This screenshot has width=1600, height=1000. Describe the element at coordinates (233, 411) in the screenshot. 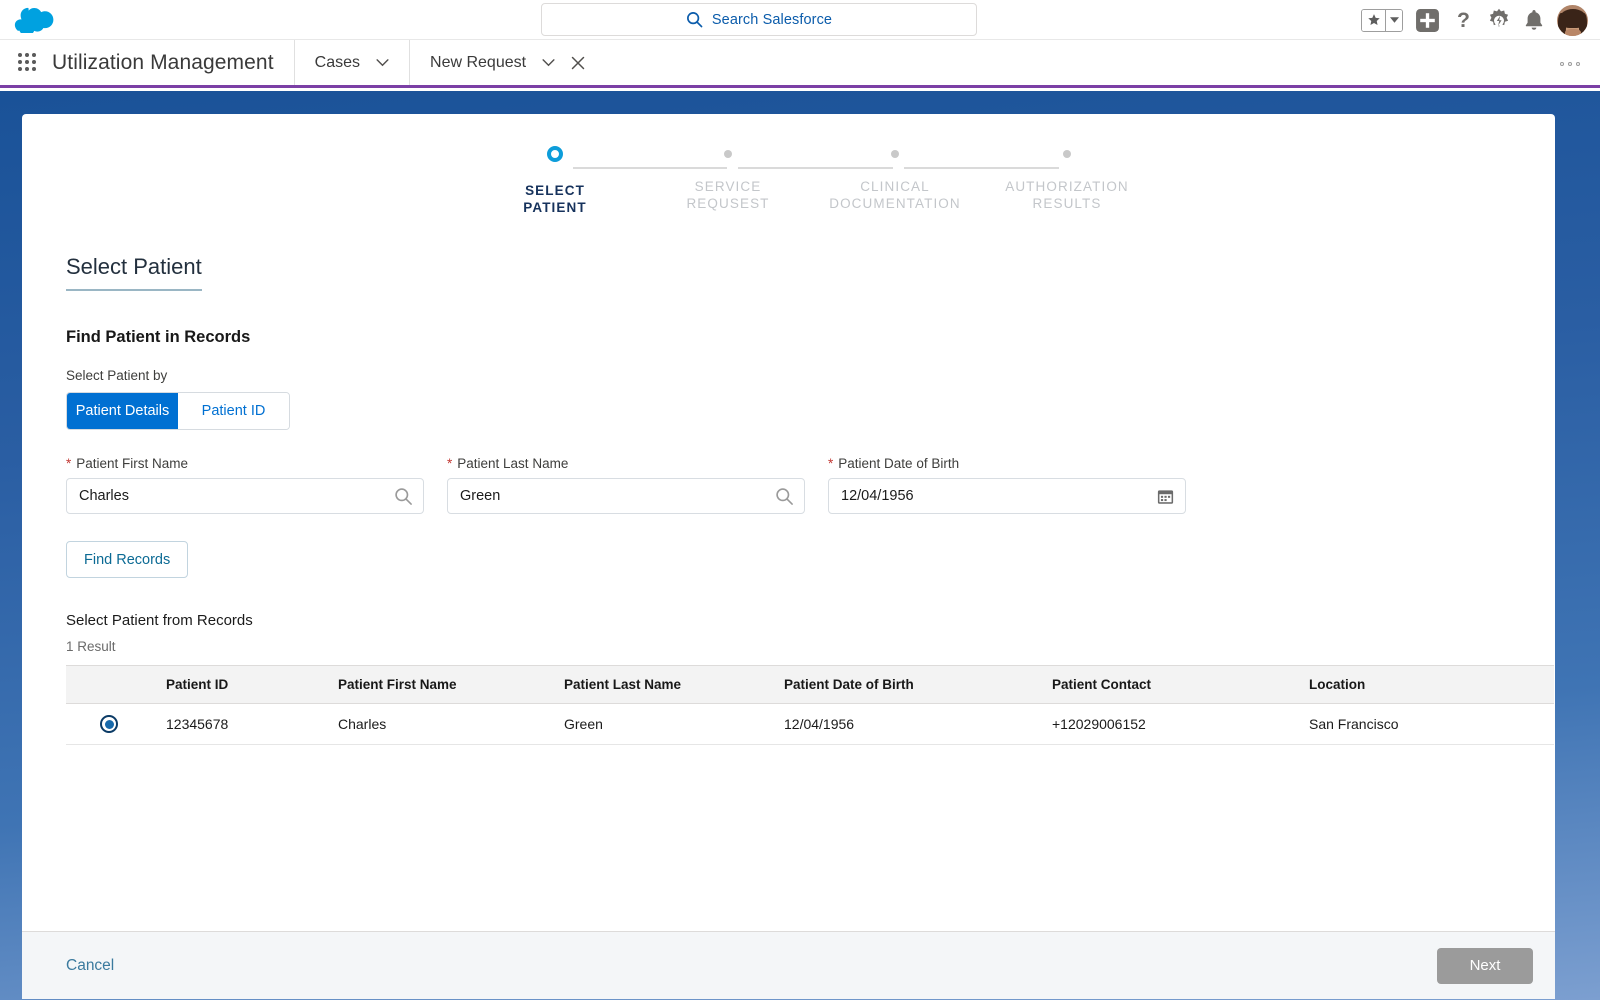

I see `toggle-patient-id: Patient ID` at that location.